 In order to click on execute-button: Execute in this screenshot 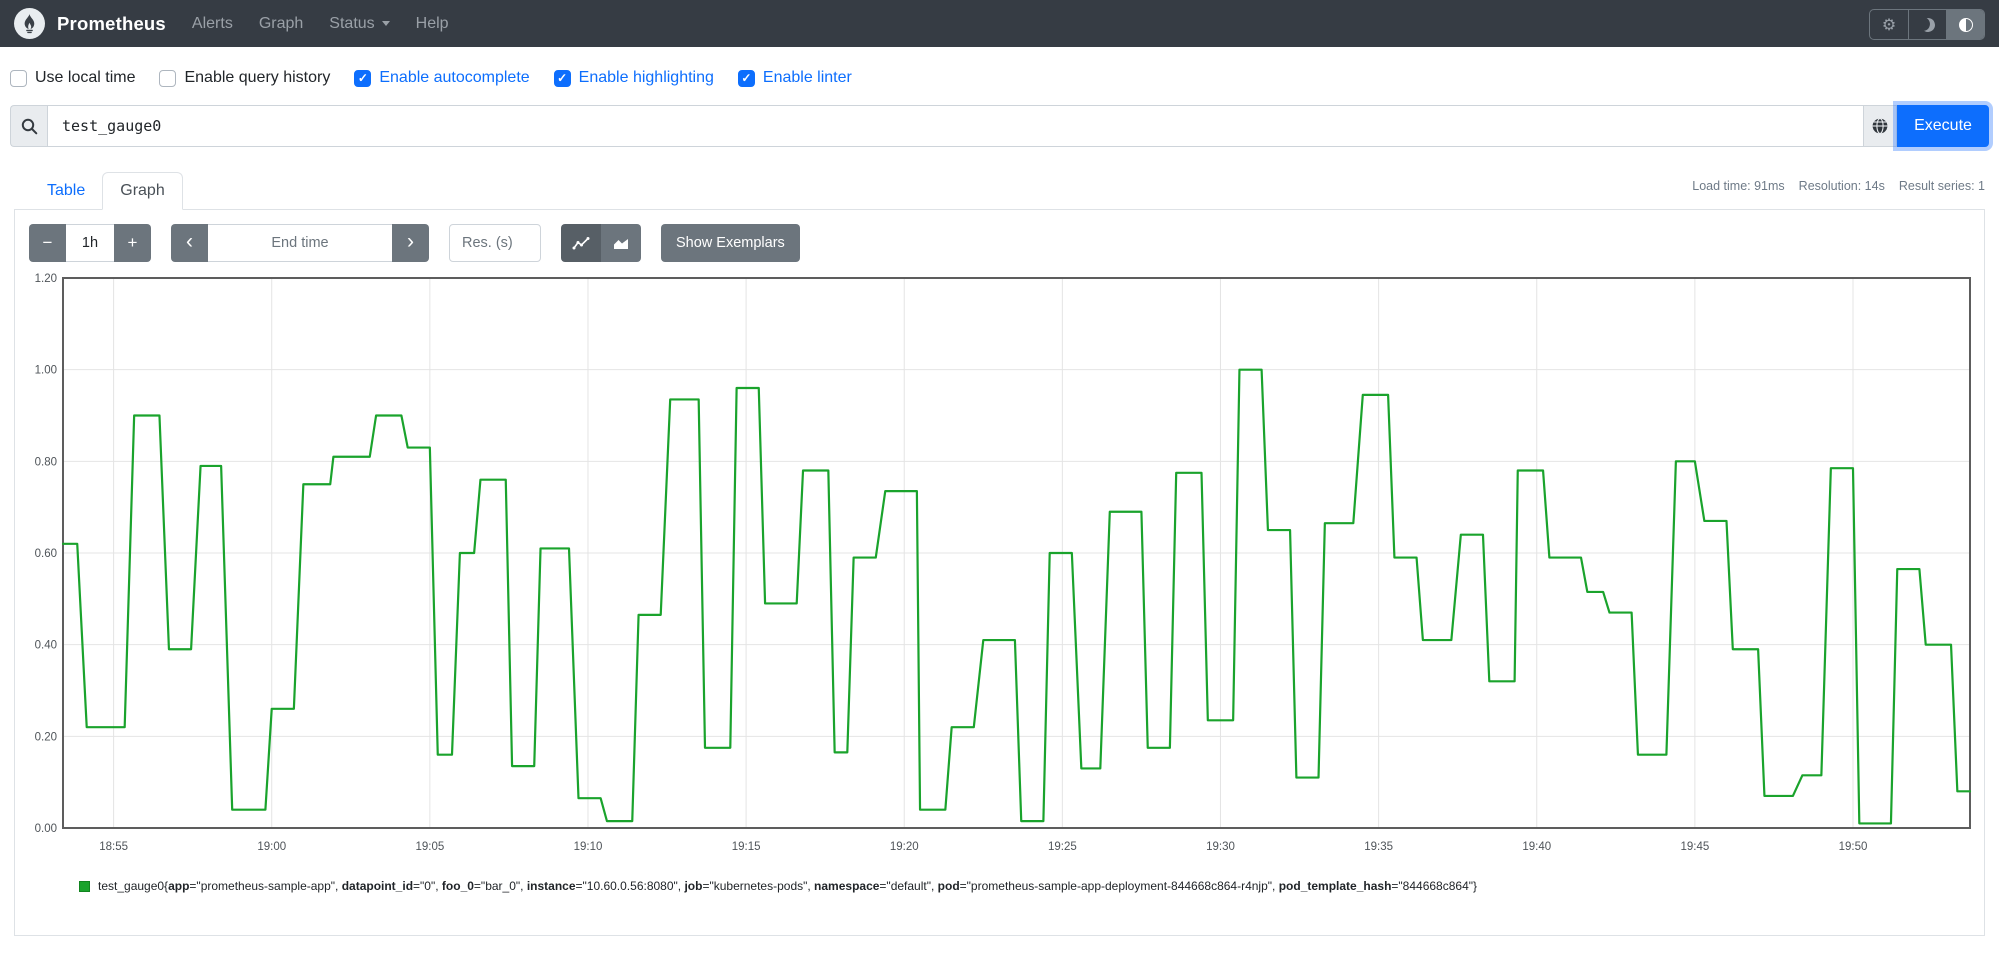, I will do `click(1943, 126)`.